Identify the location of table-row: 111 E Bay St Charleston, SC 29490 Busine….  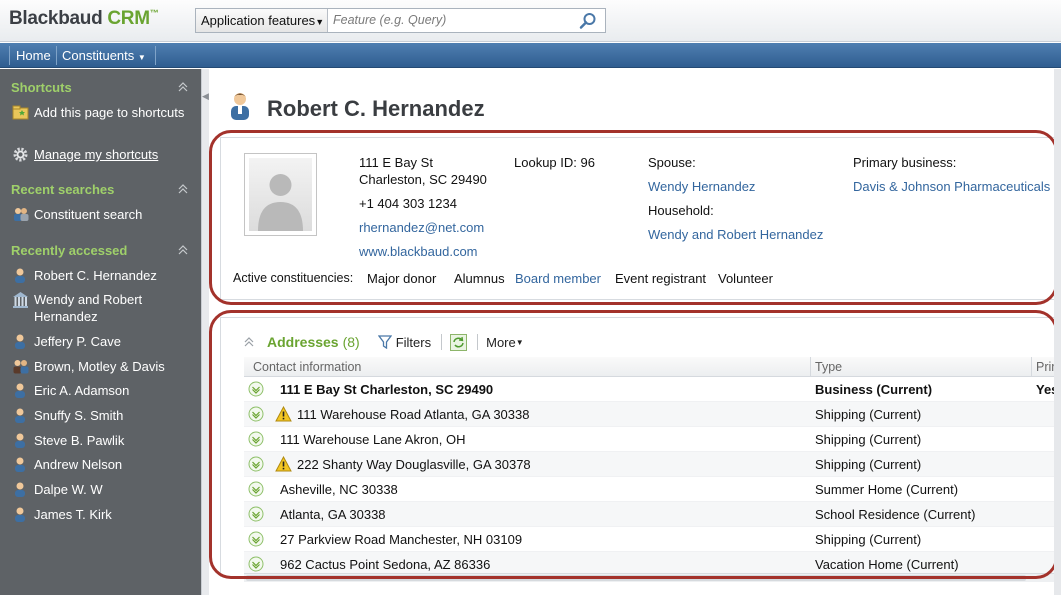
(651, 389).